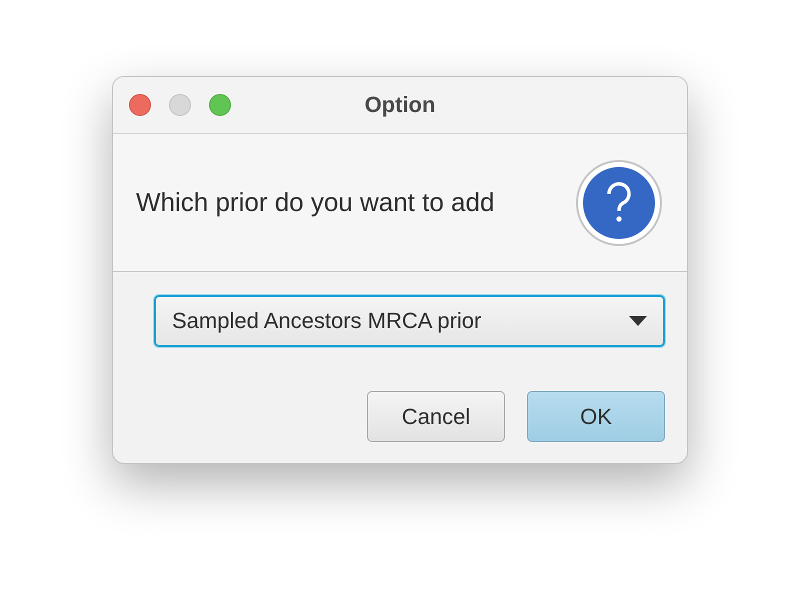 The width and height of the screenshot is (800, 612). I want to click on prior-dropdown: Sampled Ancestors MRCA prior, so click(409, 321).